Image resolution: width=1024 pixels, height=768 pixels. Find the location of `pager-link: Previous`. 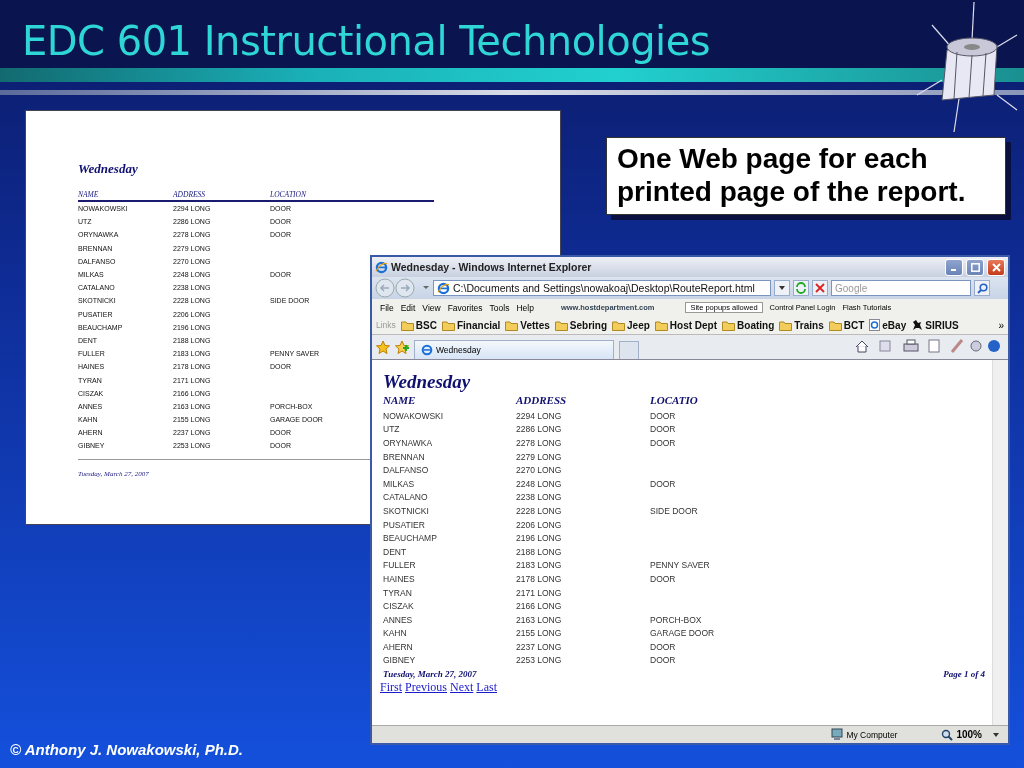

pager-link: Previous is located at coordinates (426, 688).